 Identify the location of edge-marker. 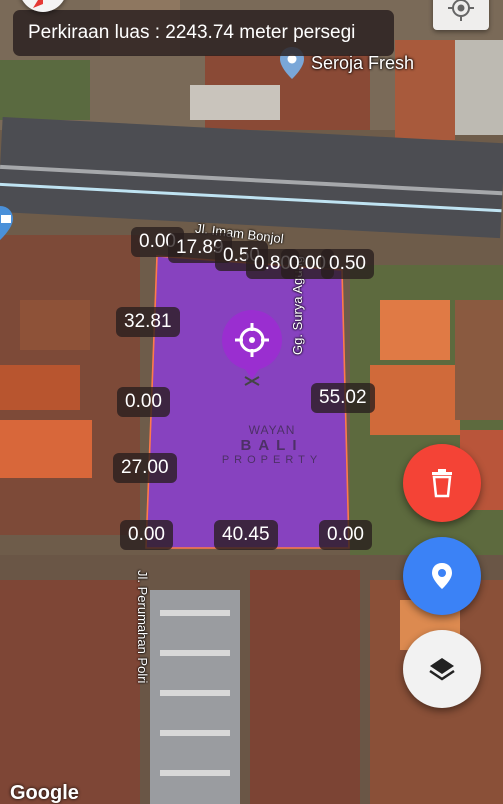
(7, 223).